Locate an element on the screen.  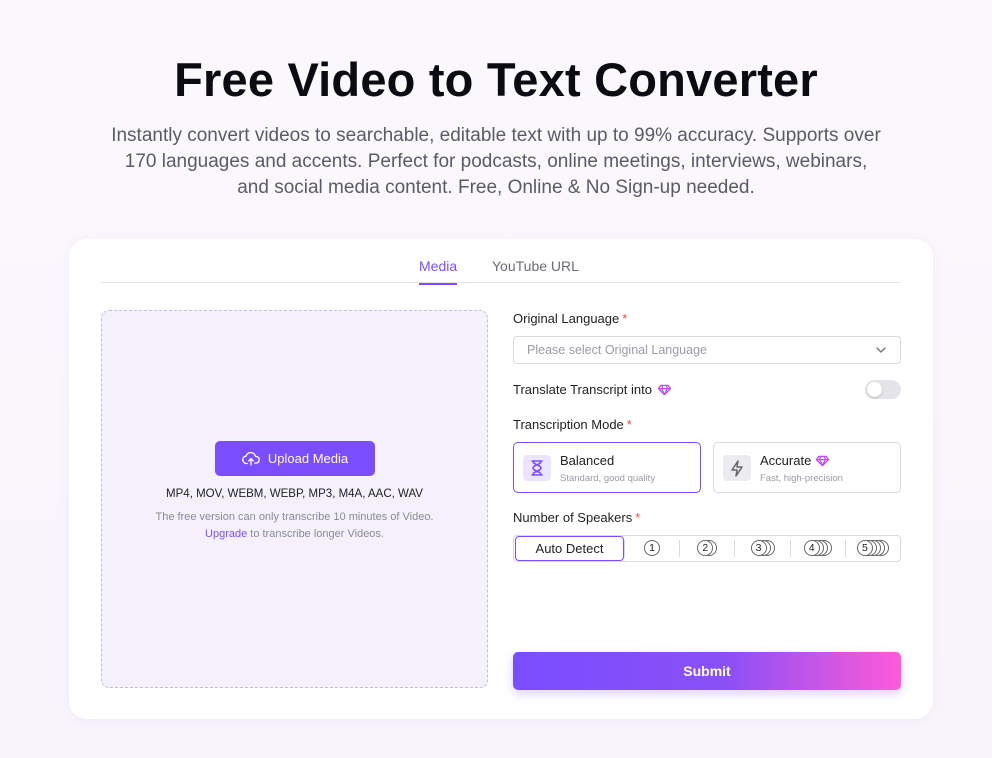
original-language-select: Please select Original Language is located at coordinates (707, 350).